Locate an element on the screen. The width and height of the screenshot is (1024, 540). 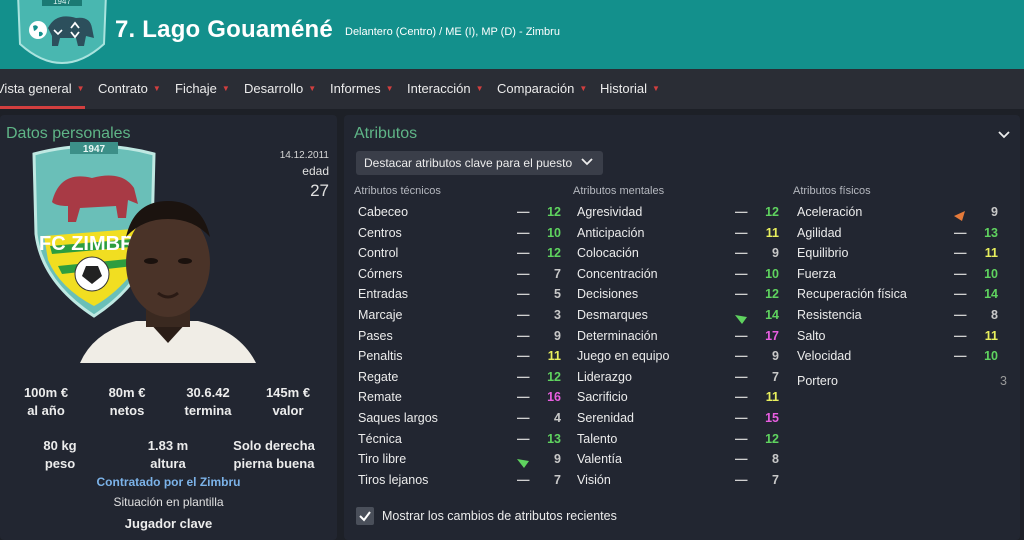
attribute-row: Salto — 11 is located at coordinates (902, 336).